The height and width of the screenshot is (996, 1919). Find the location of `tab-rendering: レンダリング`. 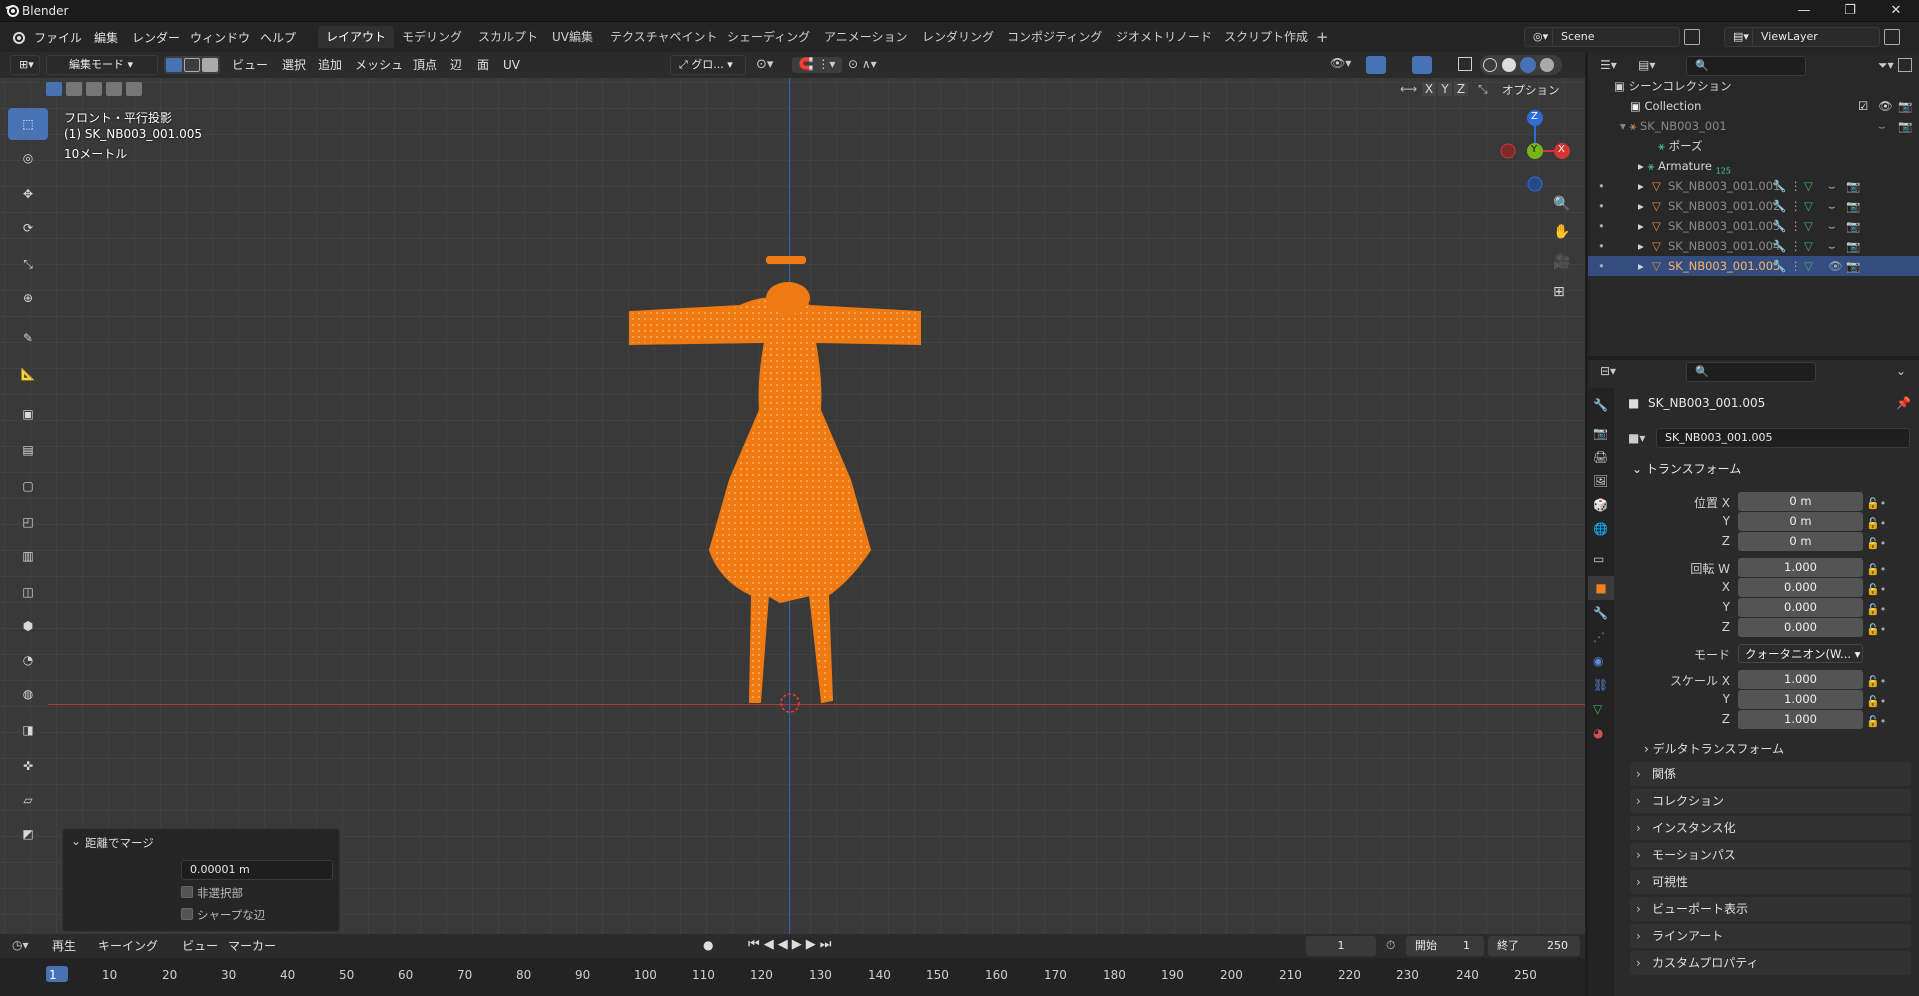

tab-rendering: レンダリング is located at coordinates (958, 37).